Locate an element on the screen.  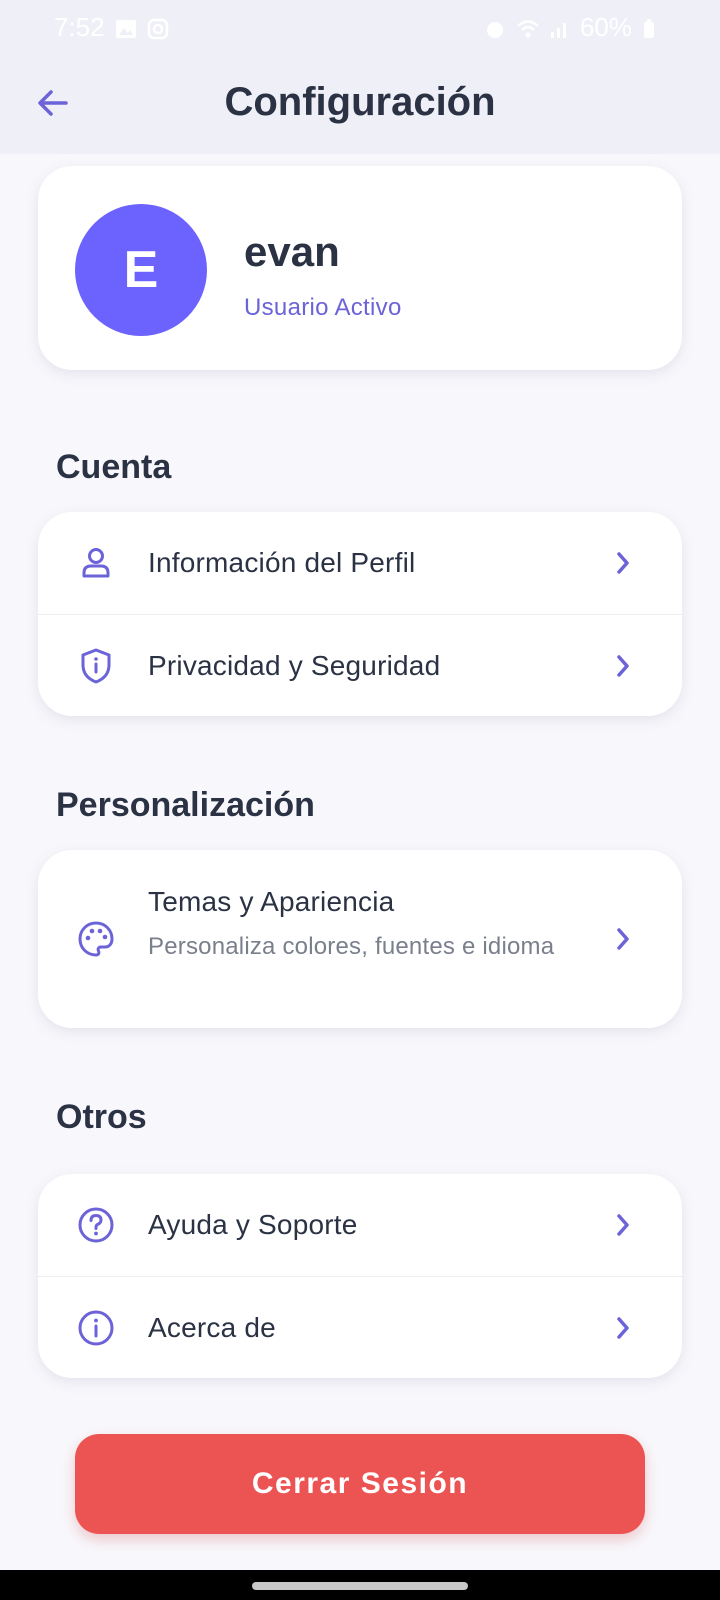
system-nav-bar is located at coordinates (360, 1585).